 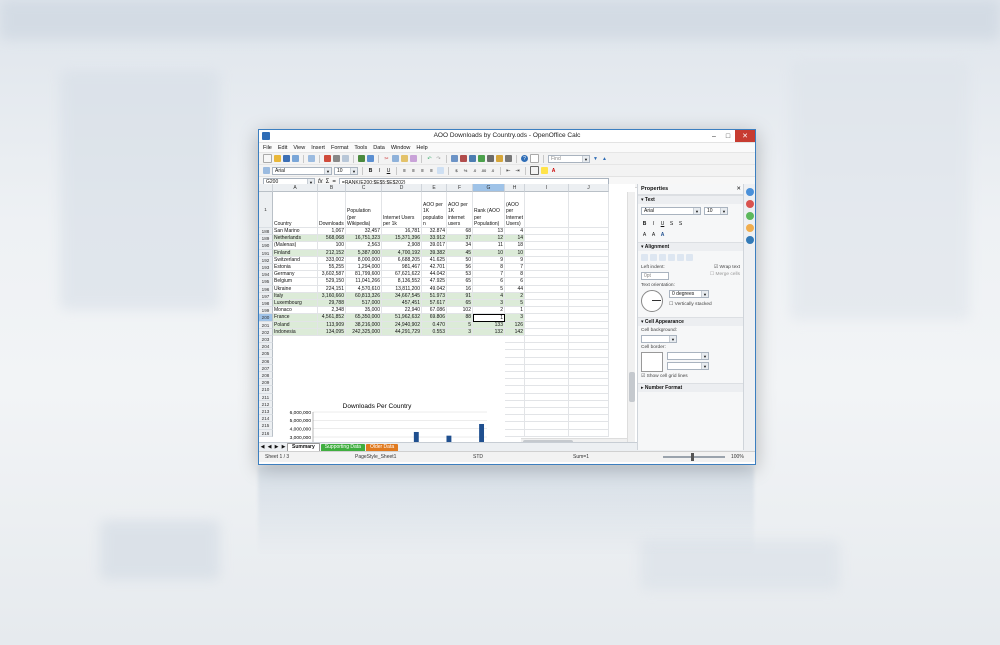 What do you see at coordinates (266, 188) in the screenshot?
I see `select-all-corner` at bounding box center [266, 188].